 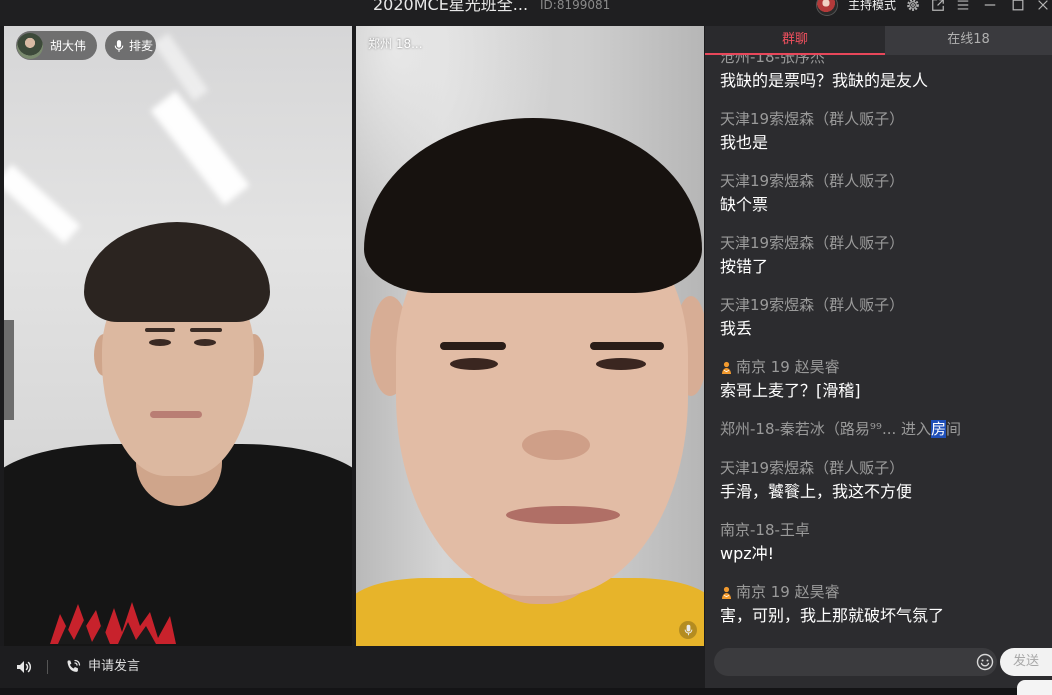 What do you see at coordinates (744, 142) in the screenshot?
I see `chat-message-text: 我也是` at bounding box center [744, 142].